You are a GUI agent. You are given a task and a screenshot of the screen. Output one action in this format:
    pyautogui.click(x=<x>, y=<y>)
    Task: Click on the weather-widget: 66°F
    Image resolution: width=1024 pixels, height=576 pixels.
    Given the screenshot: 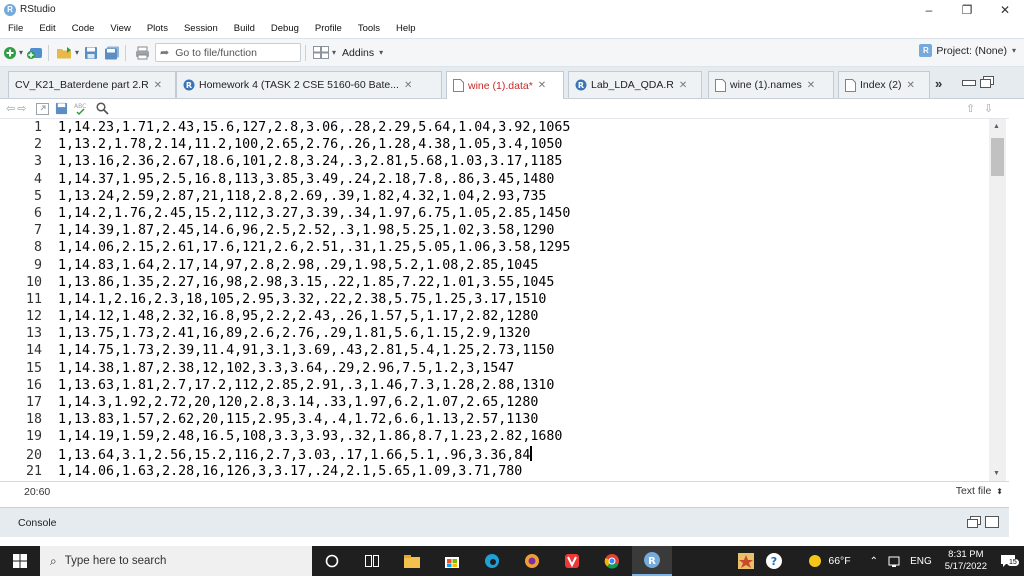 What is the action you would take?
    pyautogui.click(x=829, y=561)
    